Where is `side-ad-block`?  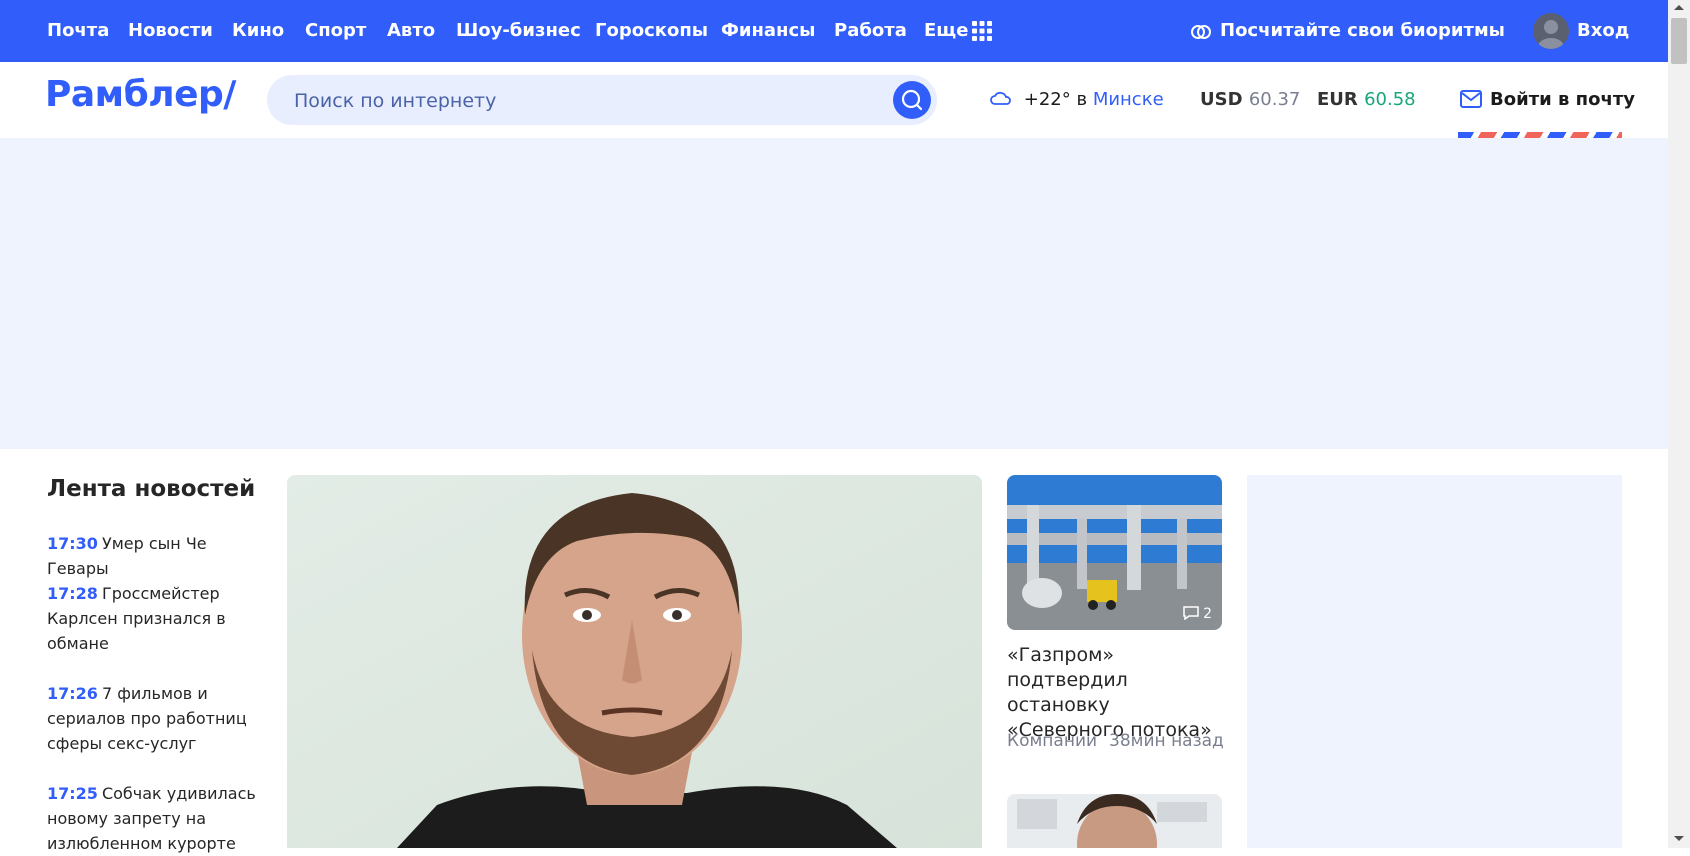 side-ad-block is located at coordinates (1434, 661).